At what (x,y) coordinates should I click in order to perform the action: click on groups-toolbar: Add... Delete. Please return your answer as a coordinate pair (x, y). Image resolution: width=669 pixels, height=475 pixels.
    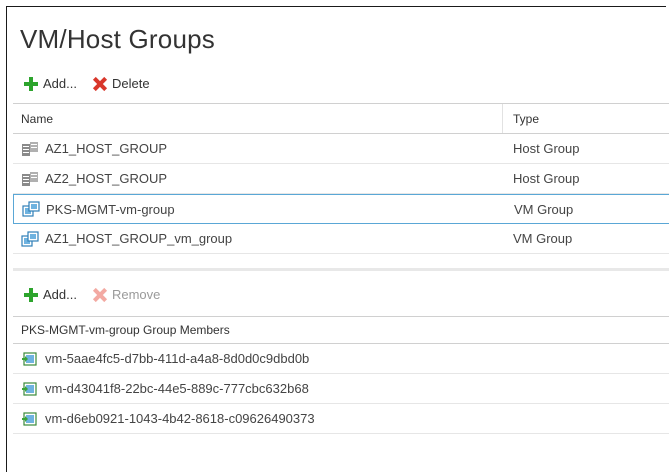
    Looking at the image, I should click on (95, 83).